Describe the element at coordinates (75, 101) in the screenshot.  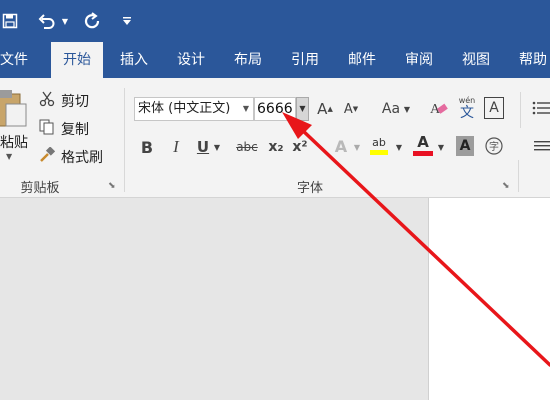
I see `cut-label: 剪切` at that location.